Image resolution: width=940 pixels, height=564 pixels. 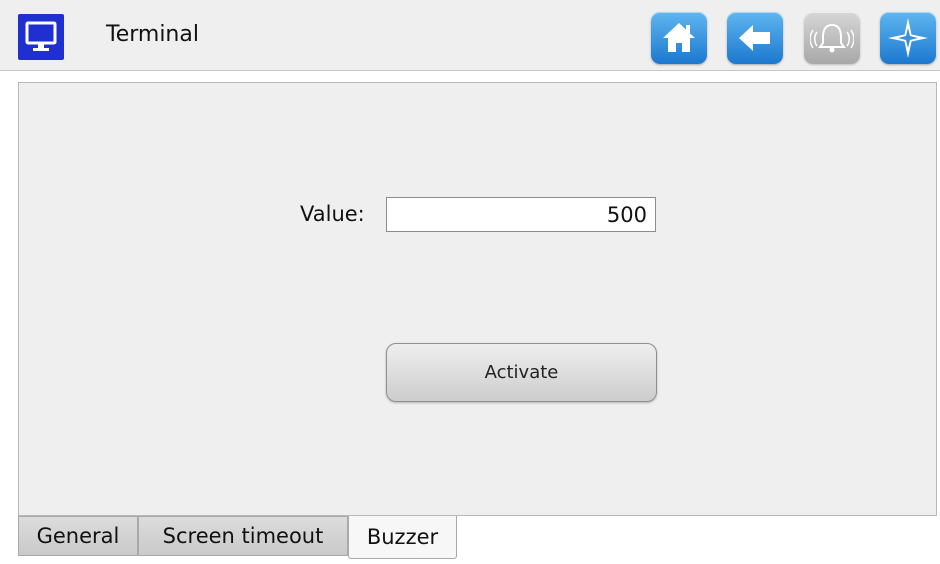 What do you see at coordinates (332, 214) in the screenshot?
I see `value-label: Value:` at bounding box center [332, 214].